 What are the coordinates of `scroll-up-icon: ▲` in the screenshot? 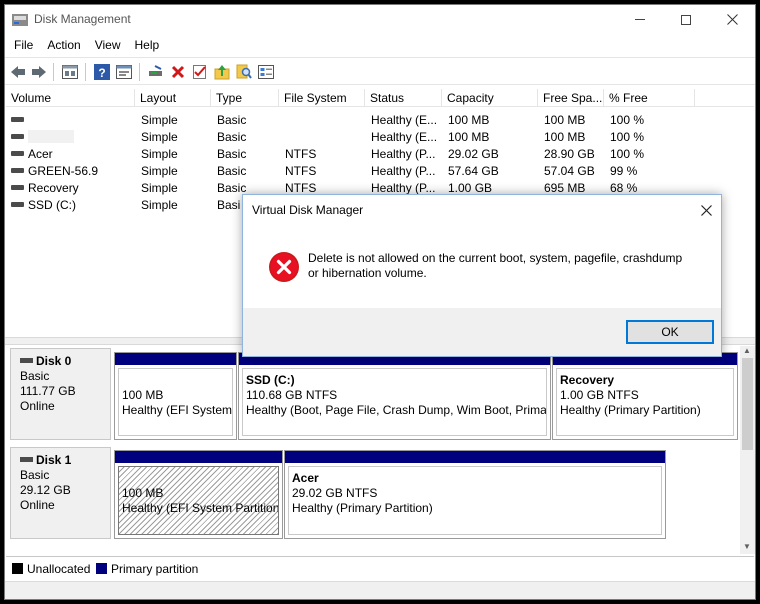 It's located at (747, 350).